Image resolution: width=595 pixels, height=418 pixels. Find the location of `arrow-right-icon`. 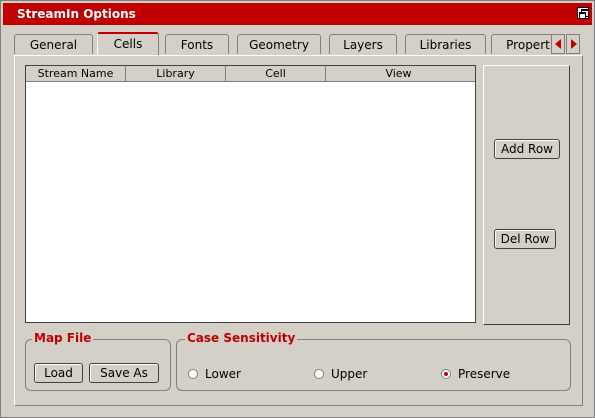

arrow-right-icon is located at coordinates (574, 44).